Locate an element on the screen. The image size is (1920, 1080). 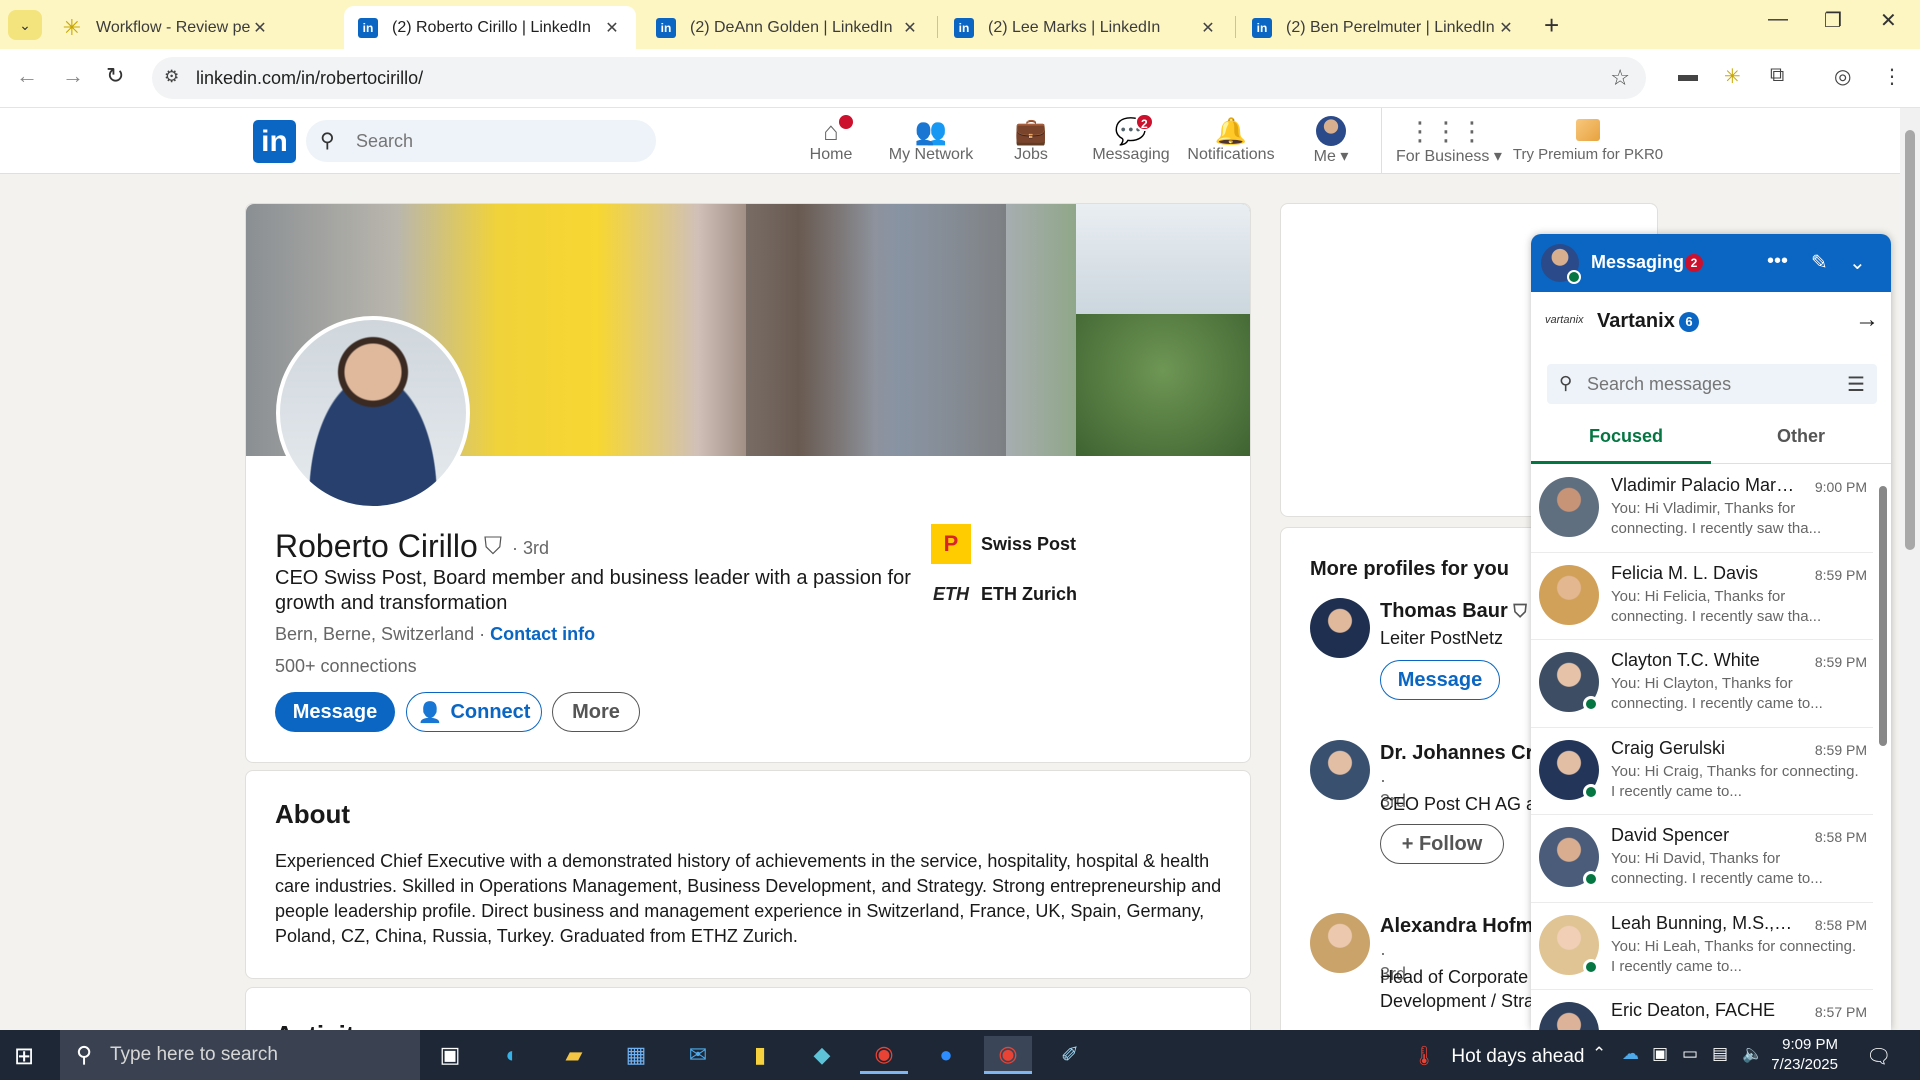
conversation-item: Eric Deaton, FACHE 8:57 PM is located at coordinates (1702, 1010).